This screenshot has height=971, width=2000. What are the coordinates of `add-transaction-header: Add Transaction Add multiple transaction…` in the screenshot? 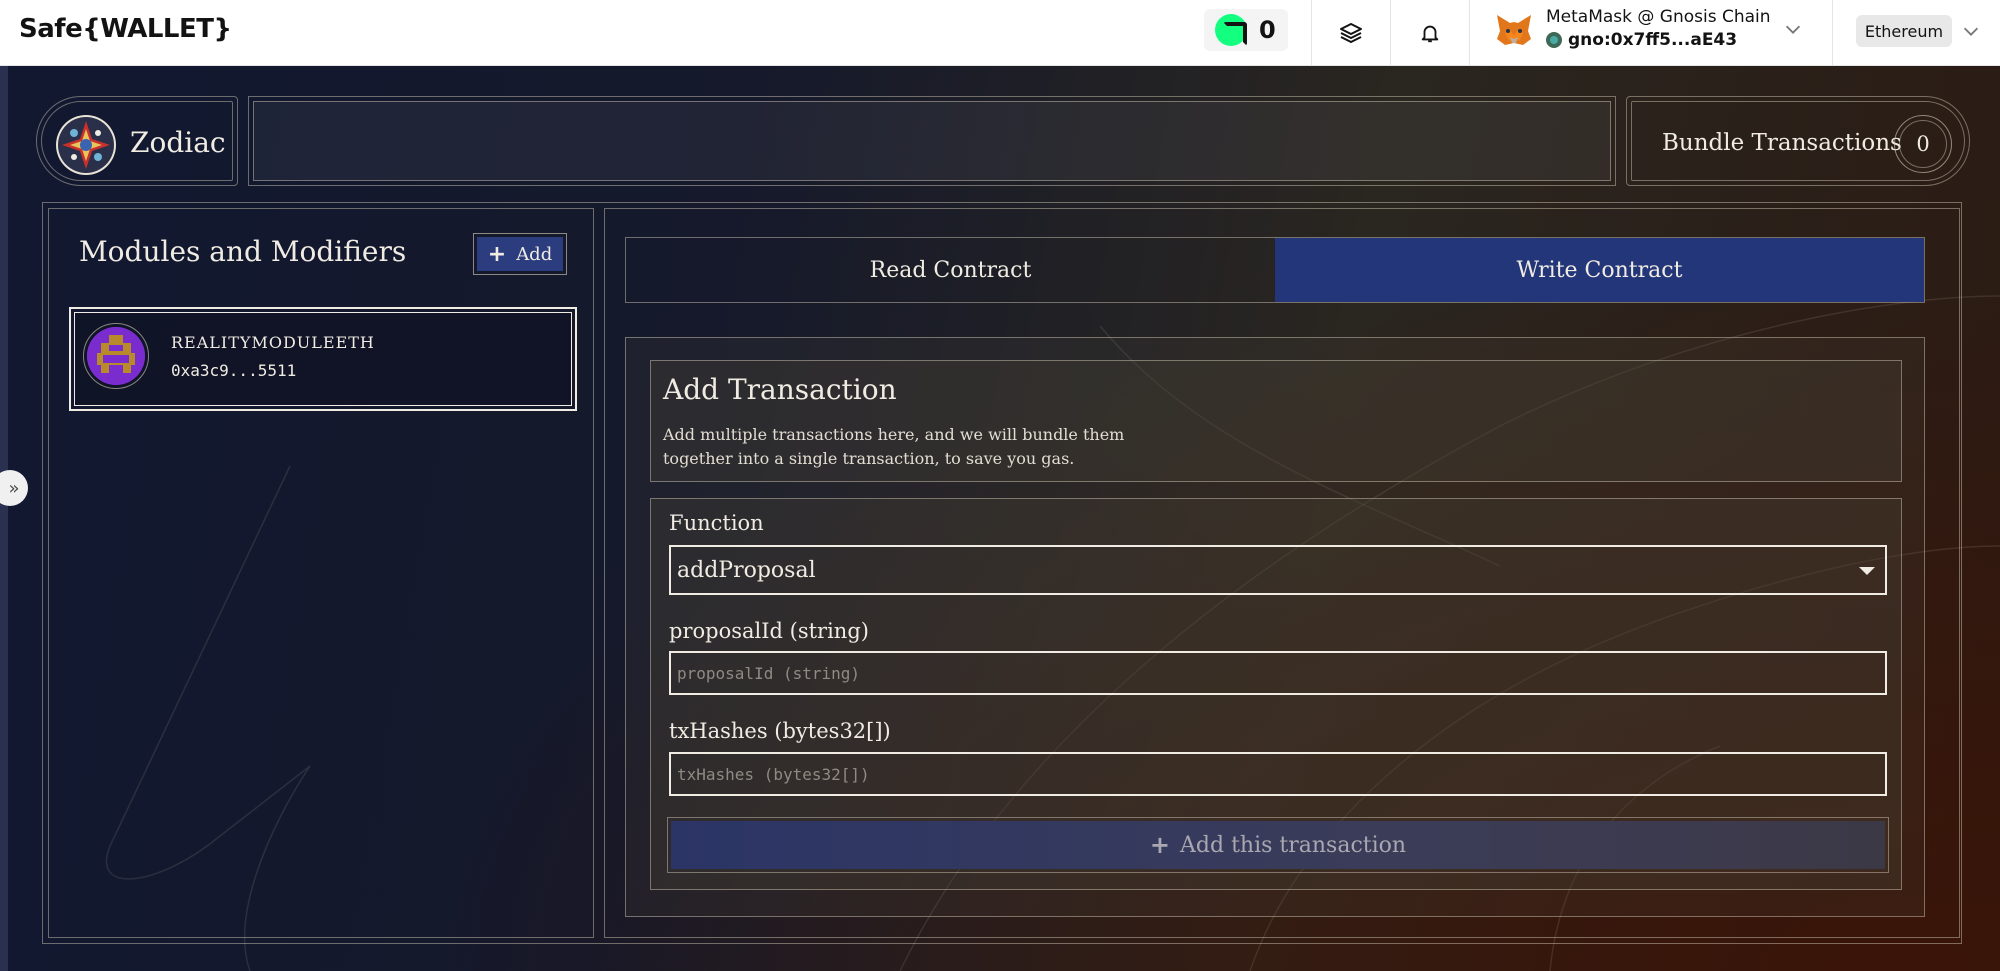 It's located at (1276, 421).